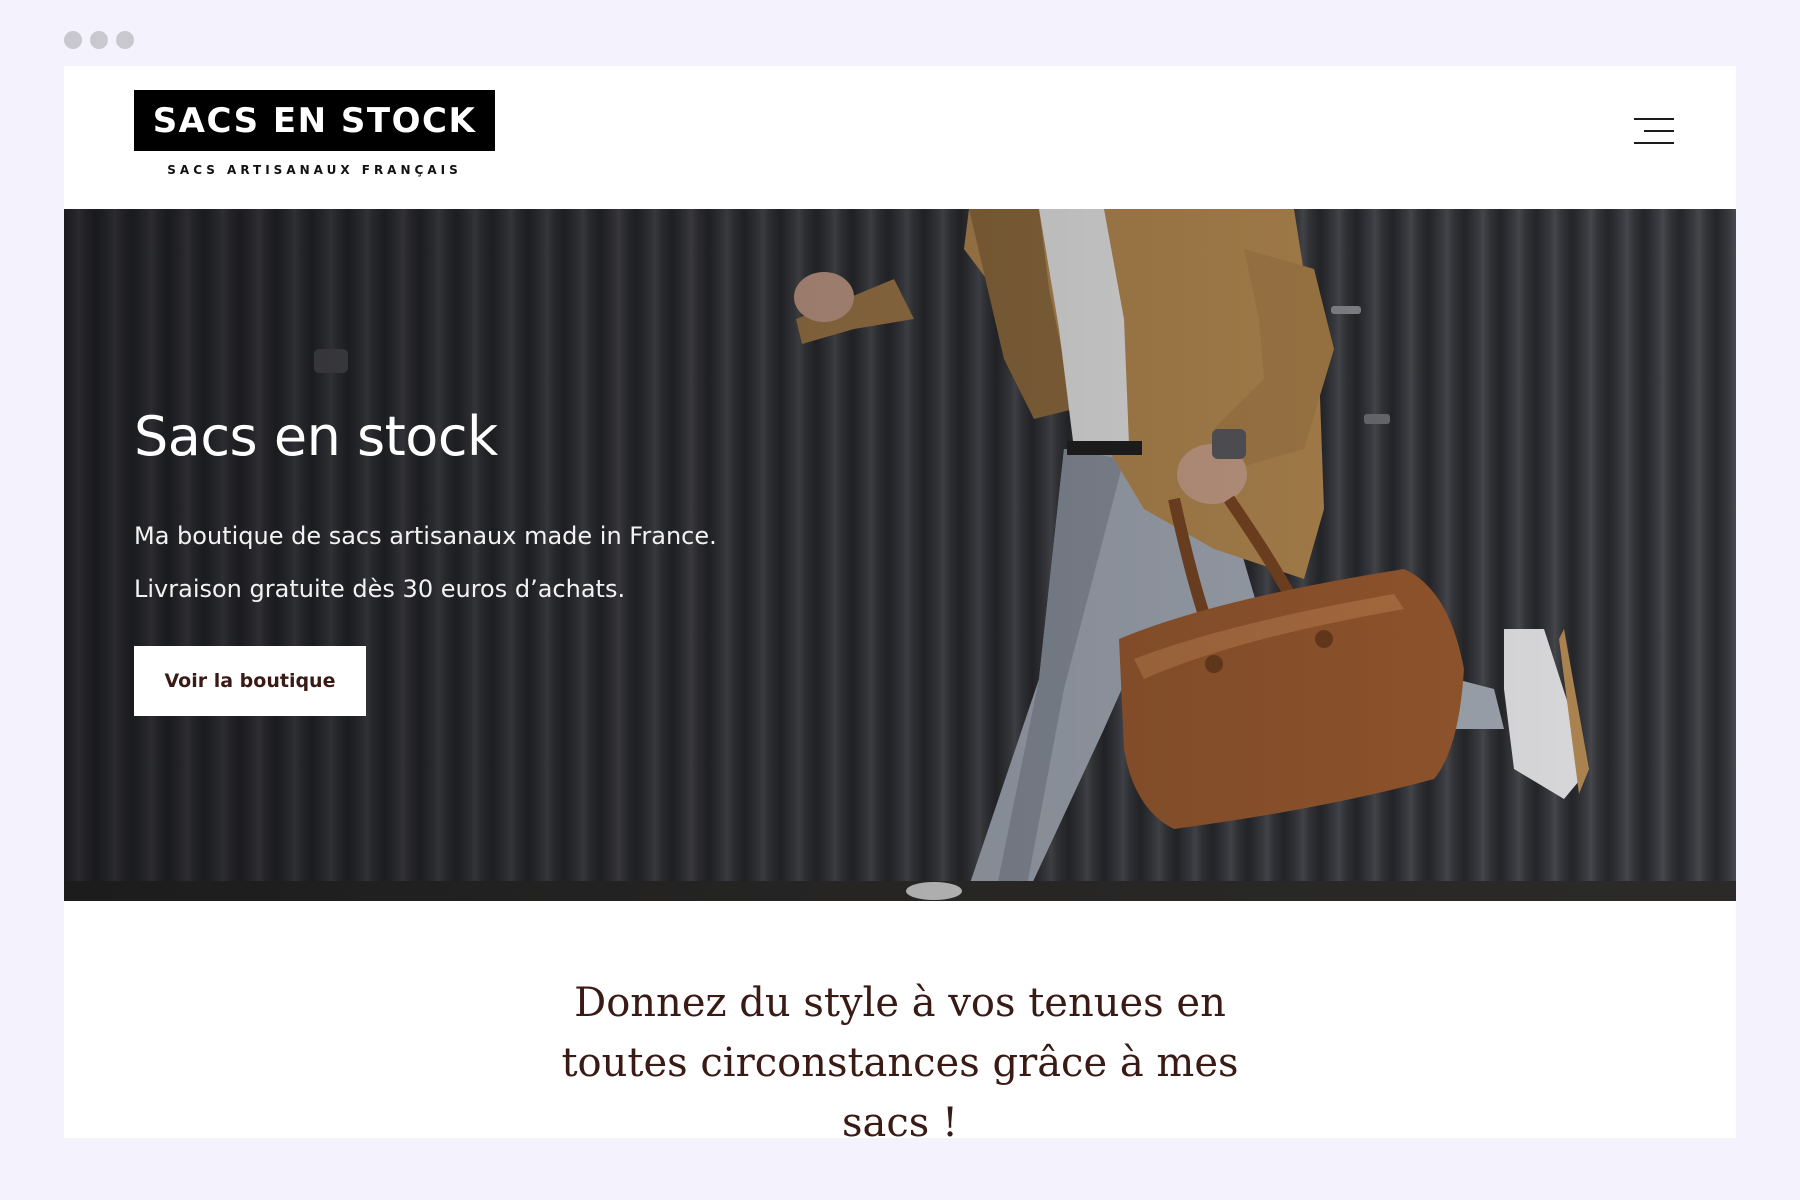 The image size is (1800, 1200). Describe the element at coordinates (316, 436) in the screenshot. I see `hero-title: Sacs en stock` at that location.